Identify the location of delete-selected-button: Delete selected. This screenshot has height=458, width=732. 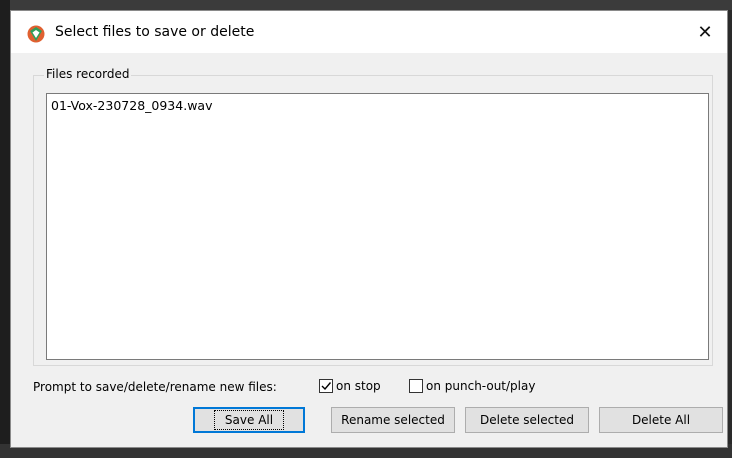
(527, 420).